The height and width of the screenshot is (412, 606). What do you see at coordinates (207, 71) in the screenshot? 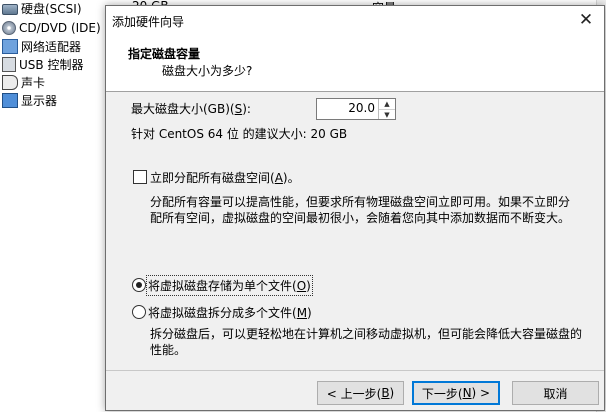
I see `wizard-step-subtitle: 磁盘大小为多少?` at bounding box center [207, 71].